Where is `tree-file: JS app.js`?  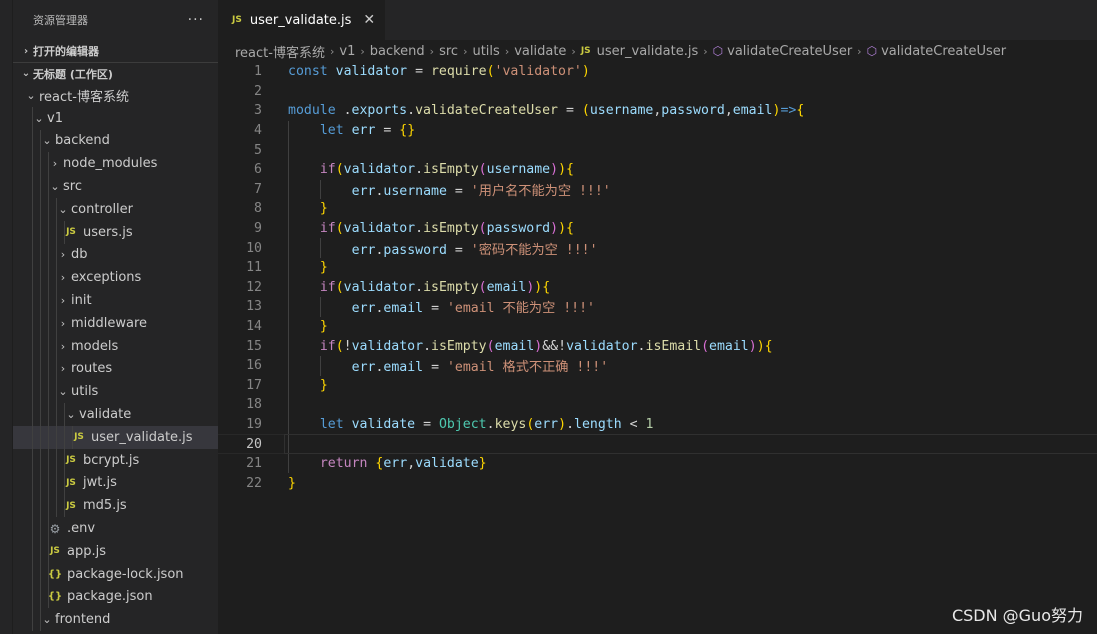 tree-file: JS app.js is located at coordinates (115, 551).